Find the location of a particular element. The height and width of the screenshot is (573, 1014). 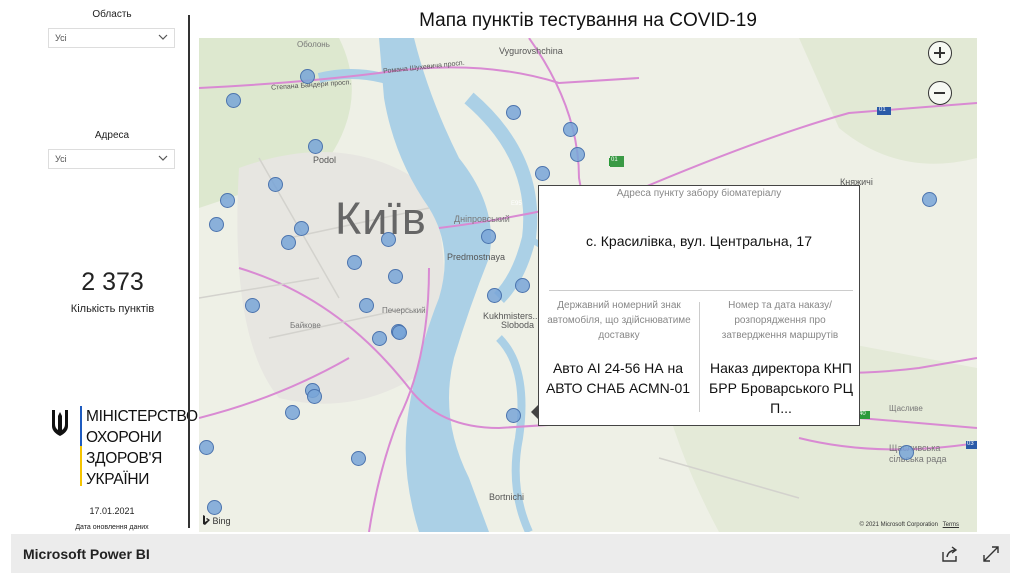

bing-label: Bing is located at coordinates (221, 521).